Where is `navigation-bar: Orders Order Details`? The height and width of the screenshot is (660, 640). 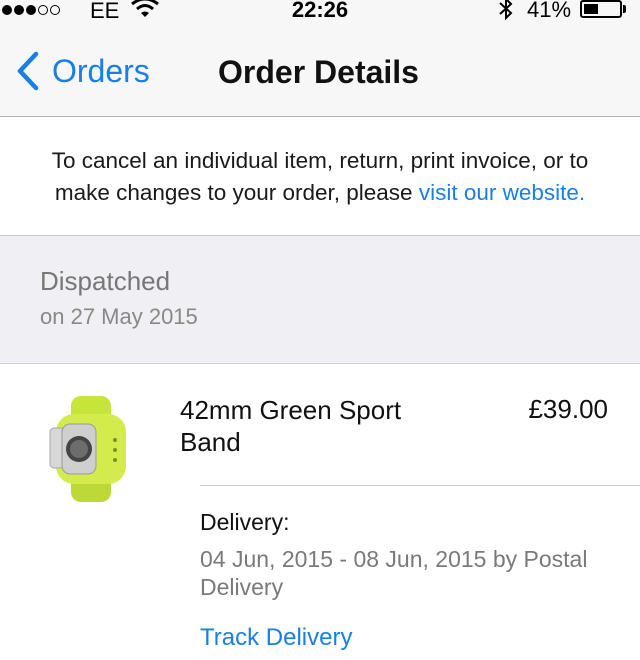 navigation-bar: Orders Order Details is located at coordinates (320, 70).